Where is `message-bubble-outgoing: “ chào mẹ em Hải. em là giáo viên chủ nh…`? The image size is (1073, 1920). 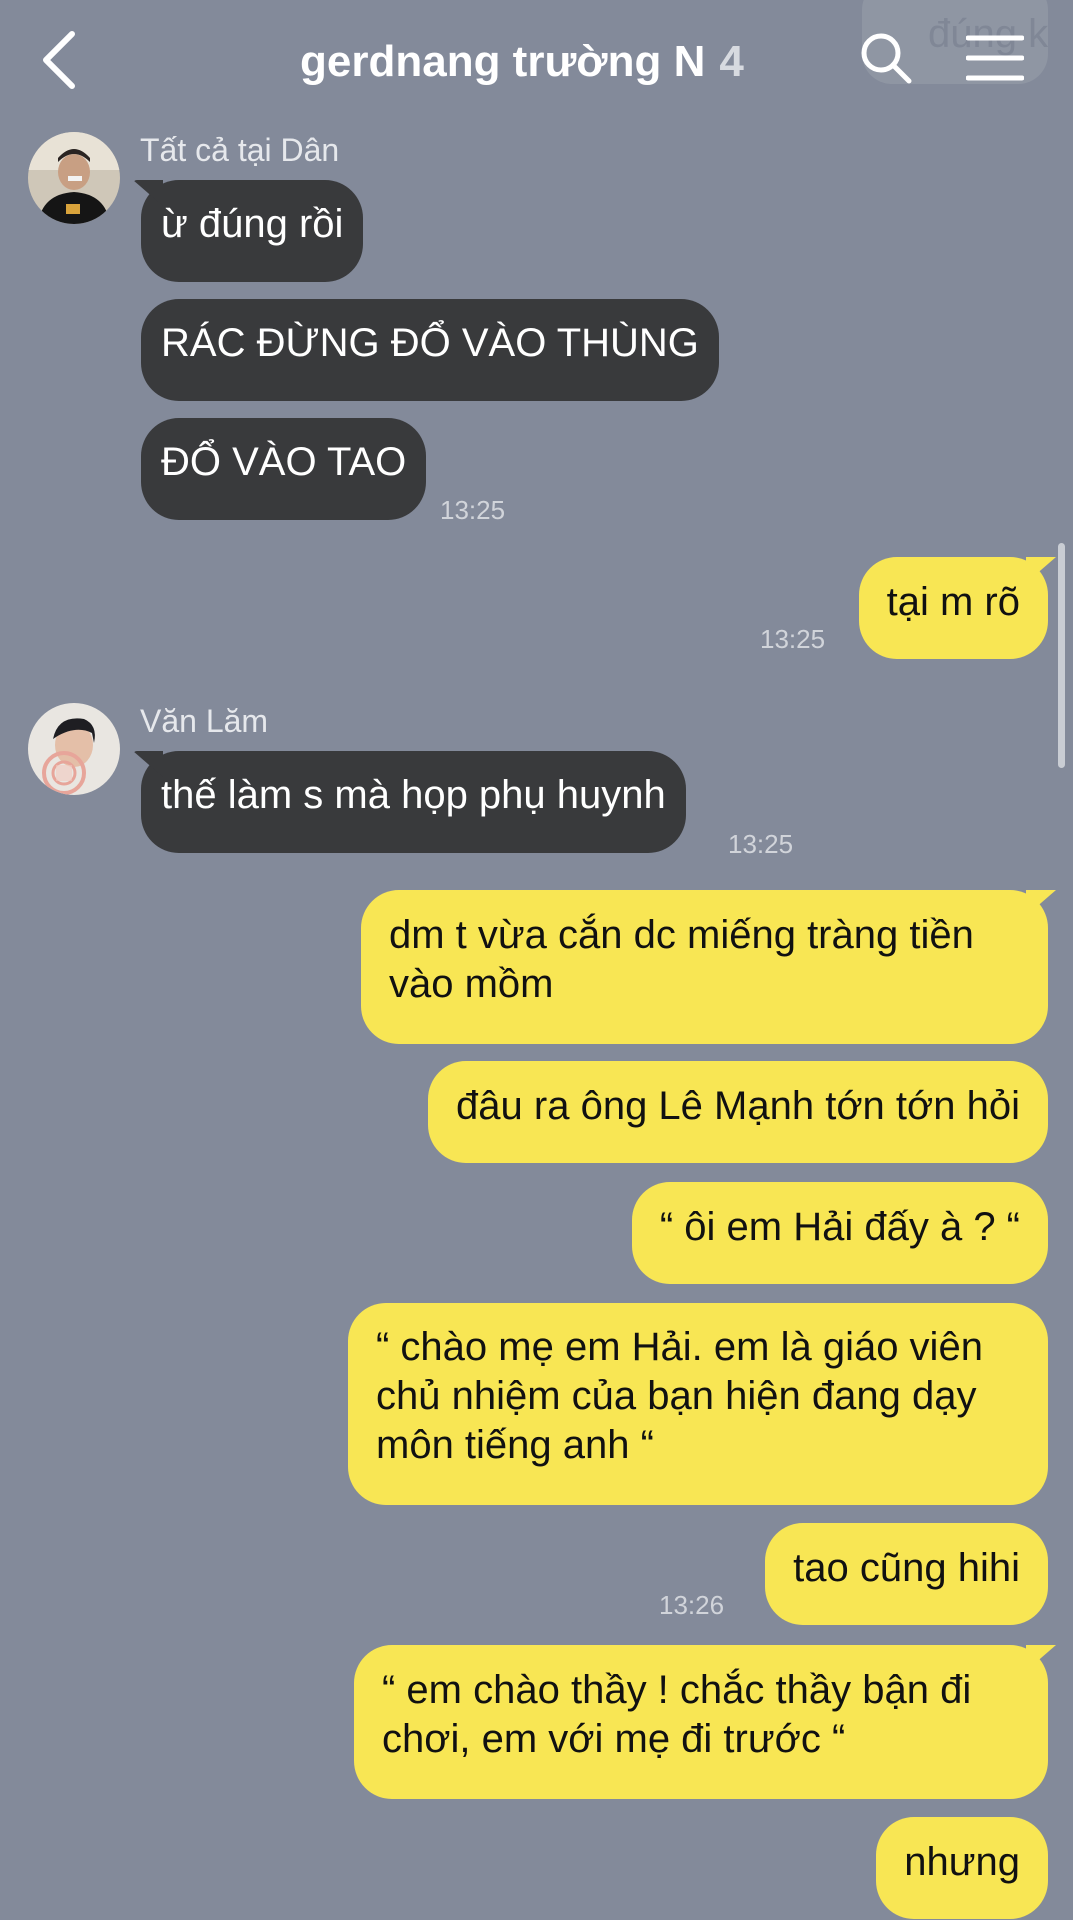
message-bubble-outgoing: “ chào mẹ em Hải. em là giáo viên chủ nh… is located at coordinates (698, 1404).